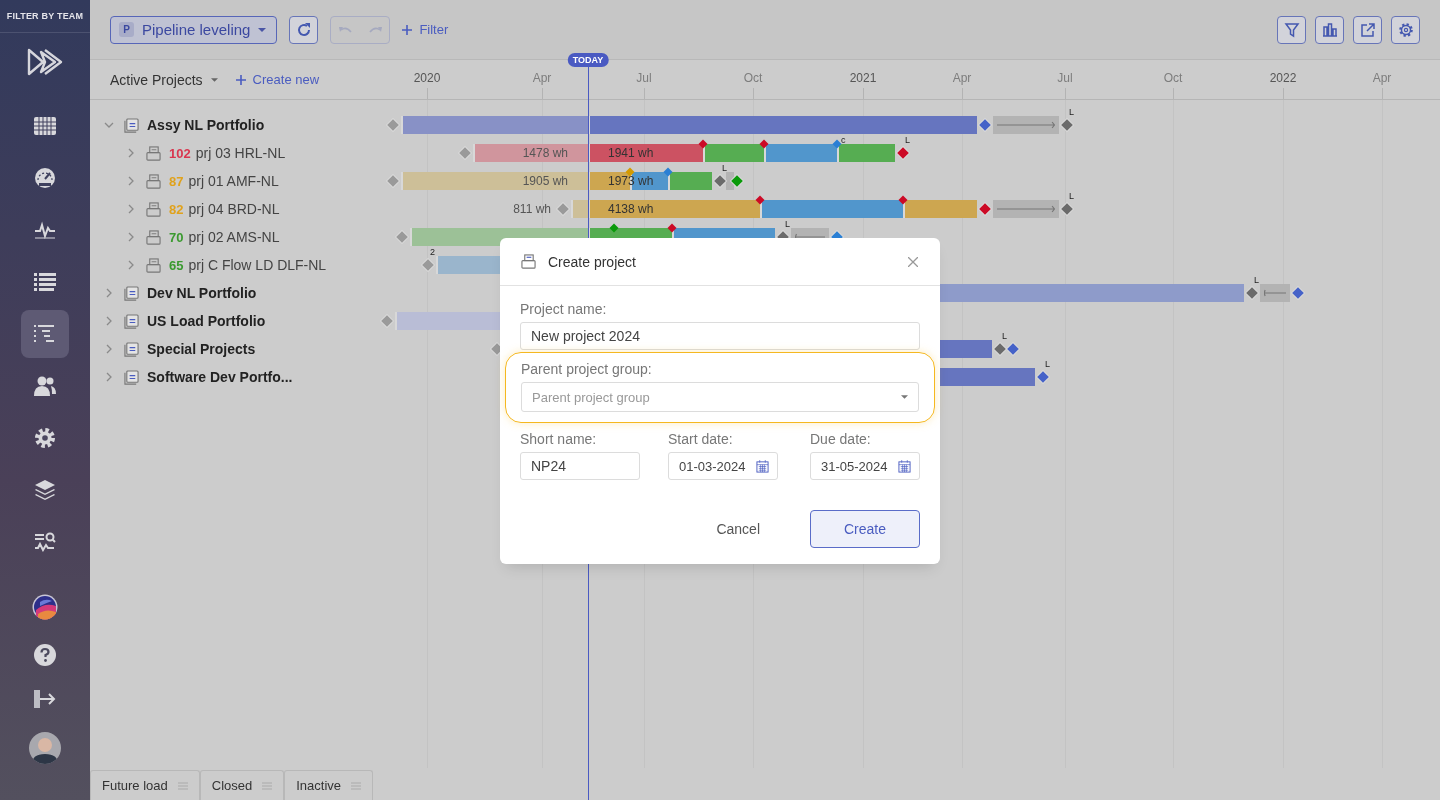  Describe the element at coordinates (865, 466) in the screenshot. I see `due-date-field: 31-05-2024` at that location.